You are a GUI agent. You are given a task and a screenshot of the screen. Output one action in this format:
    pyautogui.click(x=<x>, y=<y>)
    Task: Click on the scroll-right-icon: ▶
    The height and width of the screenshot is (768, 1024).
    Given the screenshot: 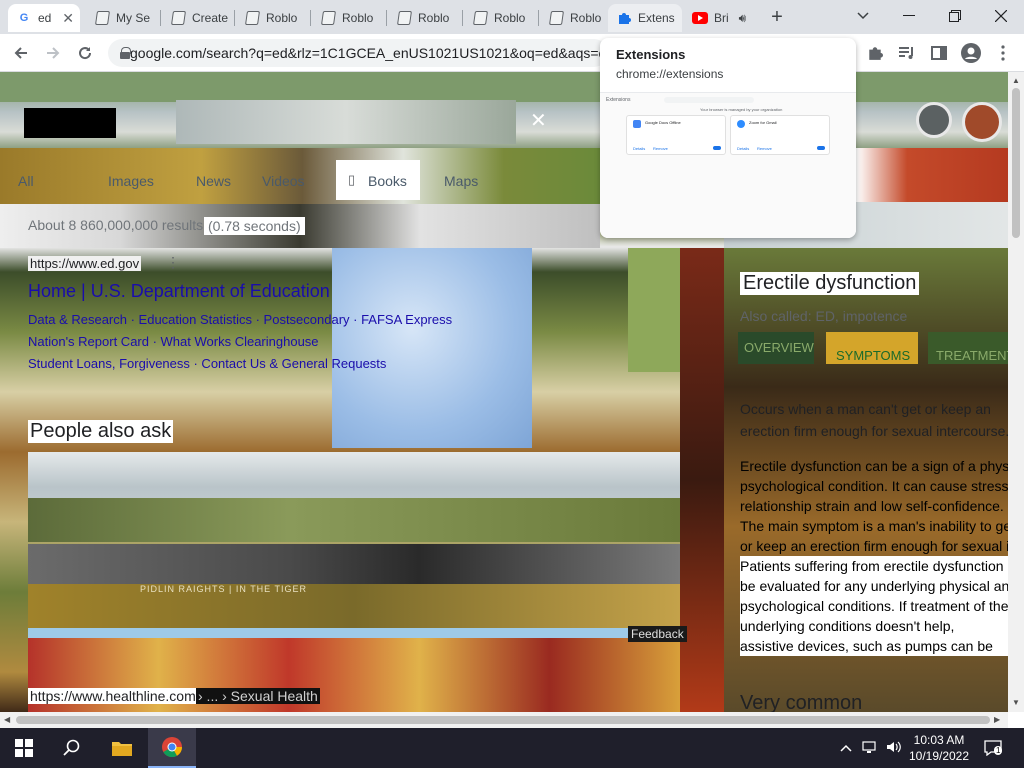 What is the action you would take?
    pyautogui.click(x=997, y=719)
    